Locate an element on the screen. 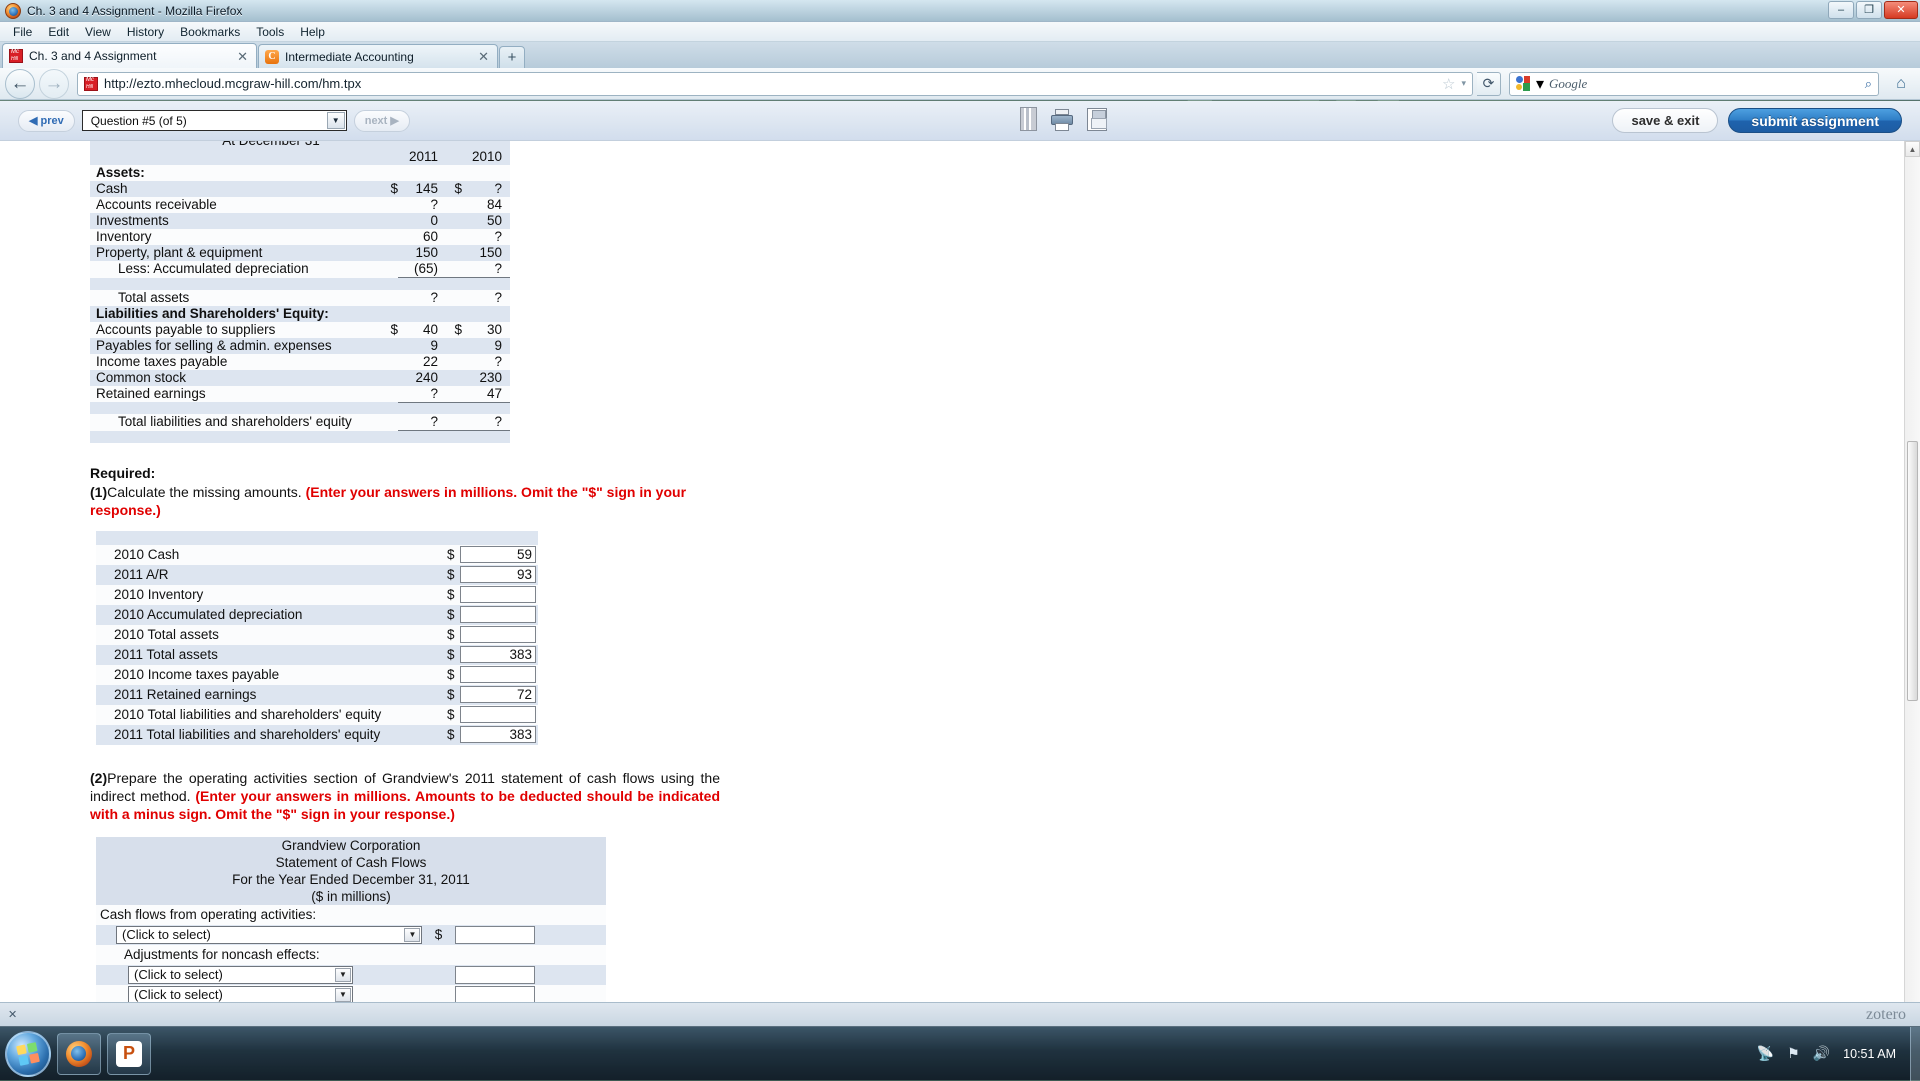 This screenshot has width=1920, height=1081. answer-input-2010-income-taxes-payable is located at coordinates (498, 674).